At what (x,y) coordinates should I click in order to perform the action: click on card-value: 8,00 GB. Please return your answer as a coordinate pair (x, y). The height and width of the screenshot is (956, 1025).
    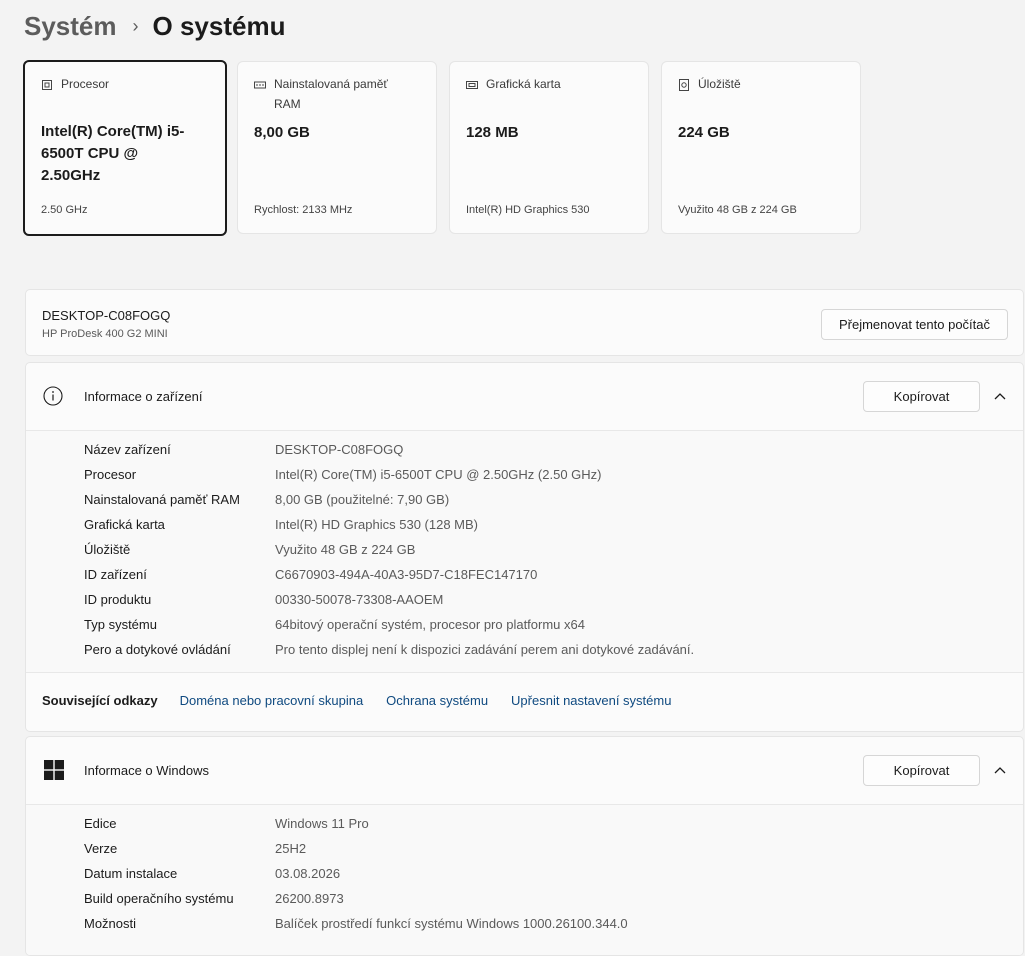
    Looking at the image, I should click on (282, 132).